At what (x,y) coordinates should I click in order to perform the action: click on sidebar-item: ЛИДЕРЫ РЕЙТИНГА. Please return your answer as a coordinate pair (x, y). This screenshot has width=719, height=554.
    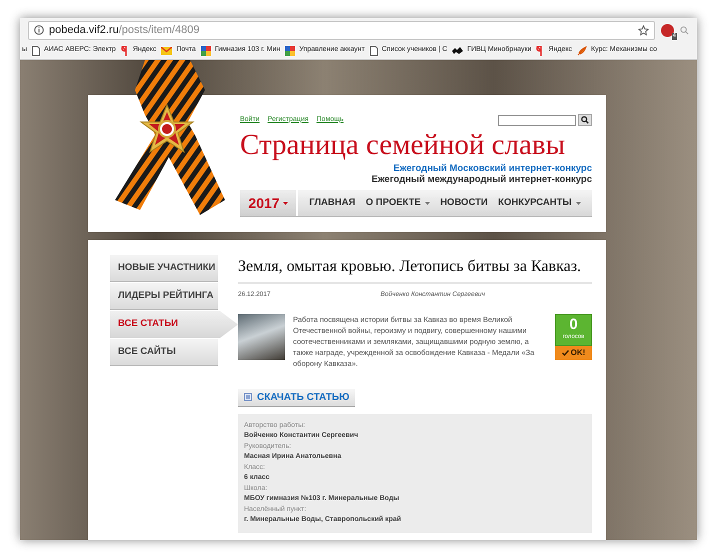
    Looking at the image, I should click on (164, 296).